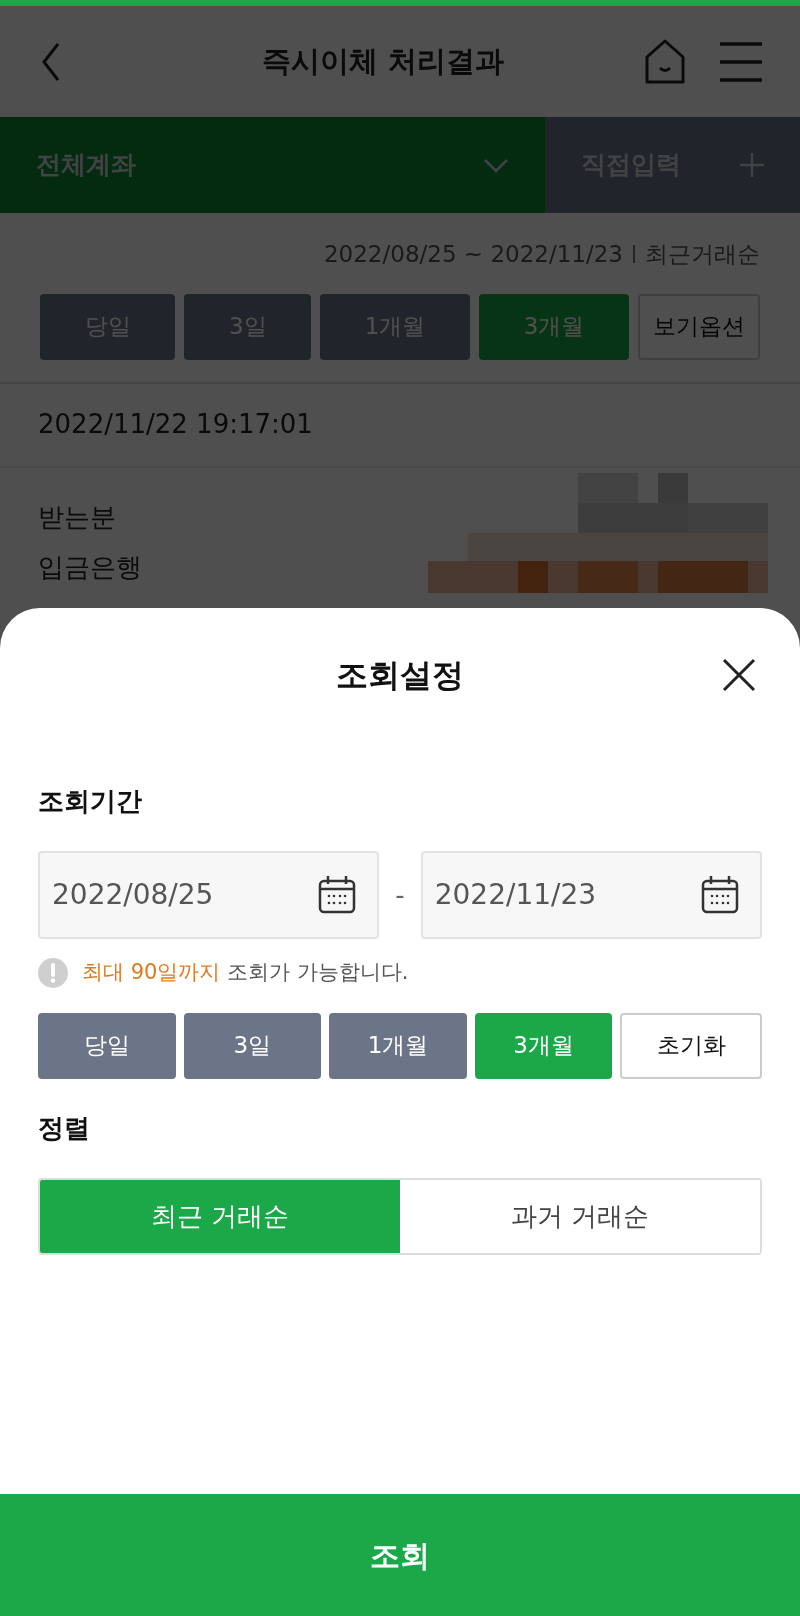 The width and height of the screenshot is (800, 1616). I want to click on period-button: 당일, so click(107, 1045).